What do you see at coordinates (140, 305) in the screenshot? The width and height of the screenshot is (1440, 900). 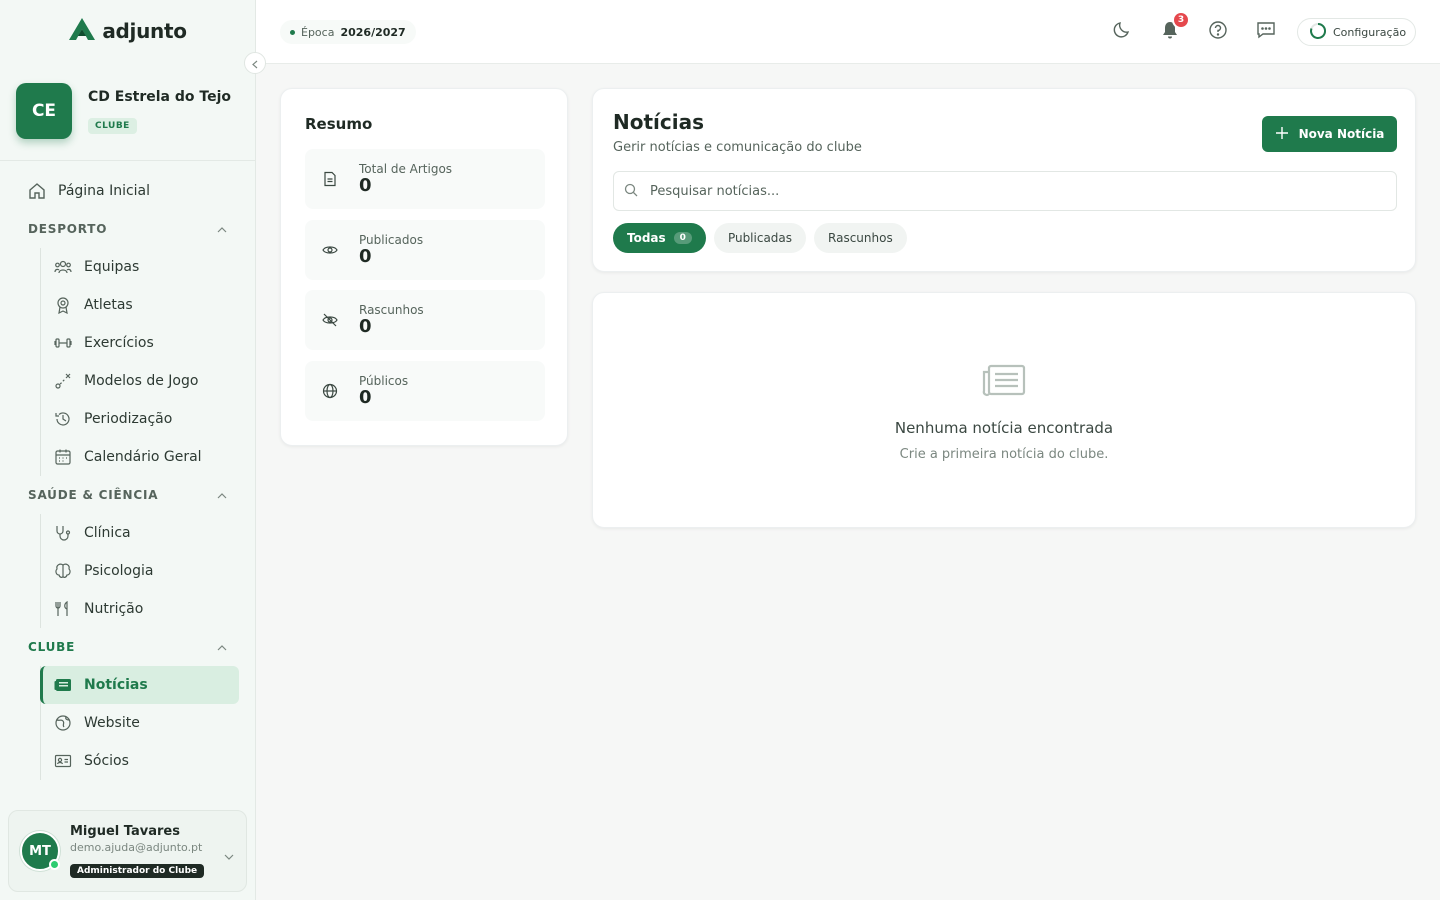 I see `sidebar-item-atletas: Atletas` at bounding box center [140, 305].